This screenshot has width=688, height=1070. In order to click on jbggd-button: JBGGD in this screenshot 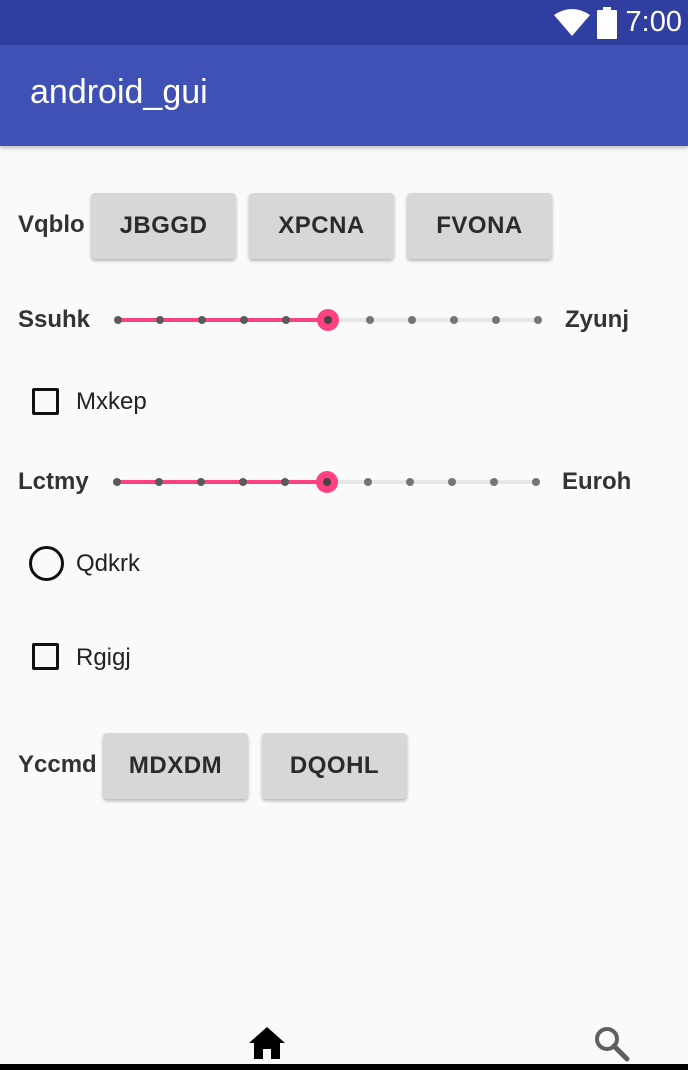, I will do `click(163, 226)`.